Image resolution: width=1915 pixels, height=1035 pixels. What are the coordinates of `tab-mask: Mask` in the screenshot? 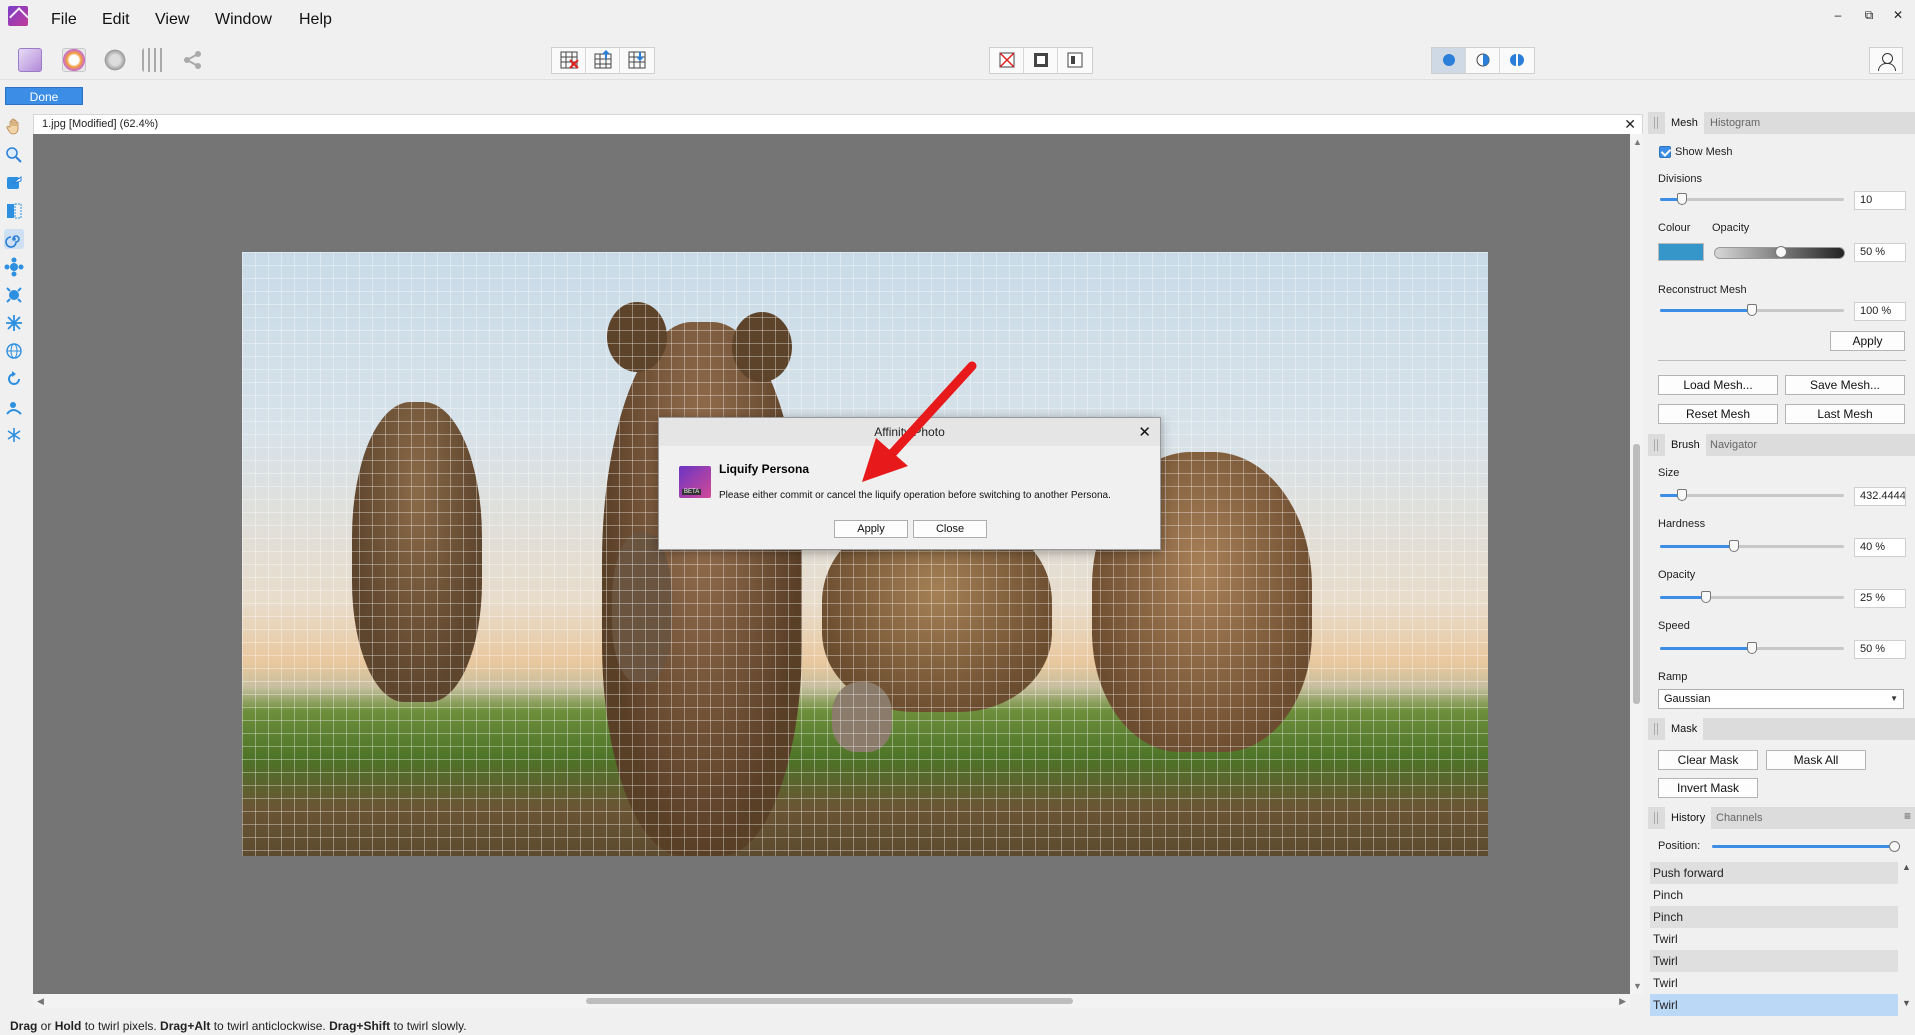 It's located at (1684, 729).